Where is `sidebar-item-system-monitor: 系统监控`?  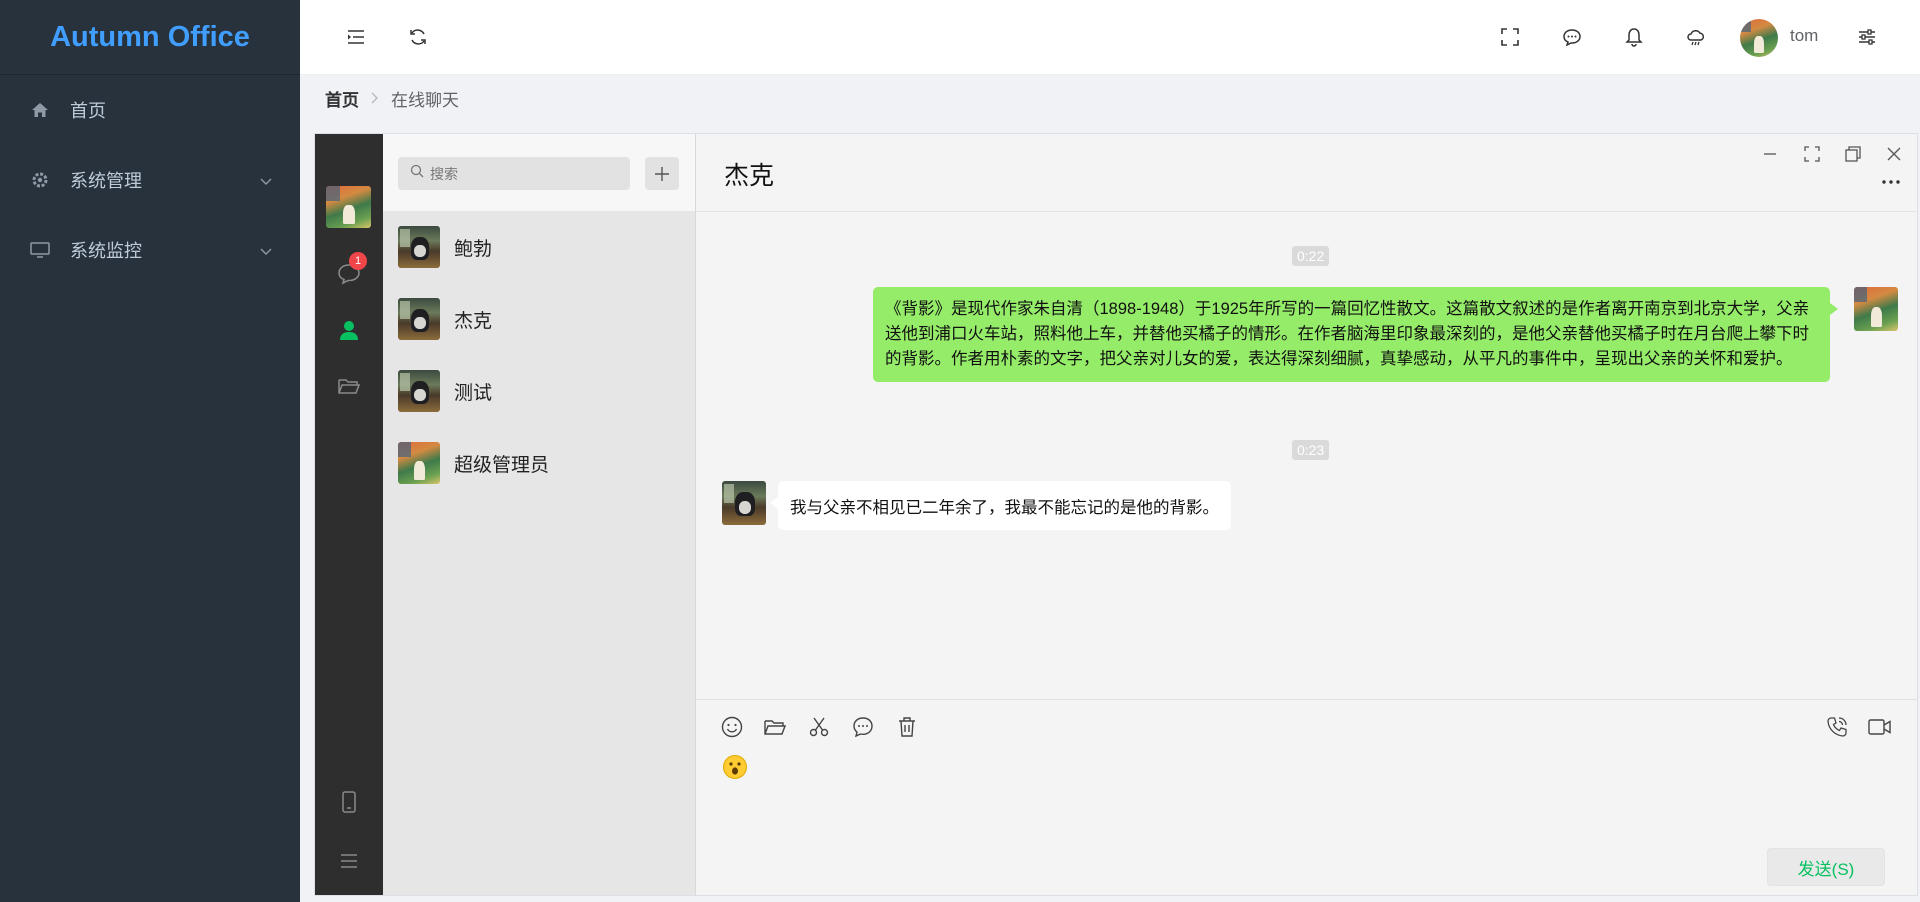
sidebar-item-system-monitor: 系统监控 is located at coordinates (150, 250).